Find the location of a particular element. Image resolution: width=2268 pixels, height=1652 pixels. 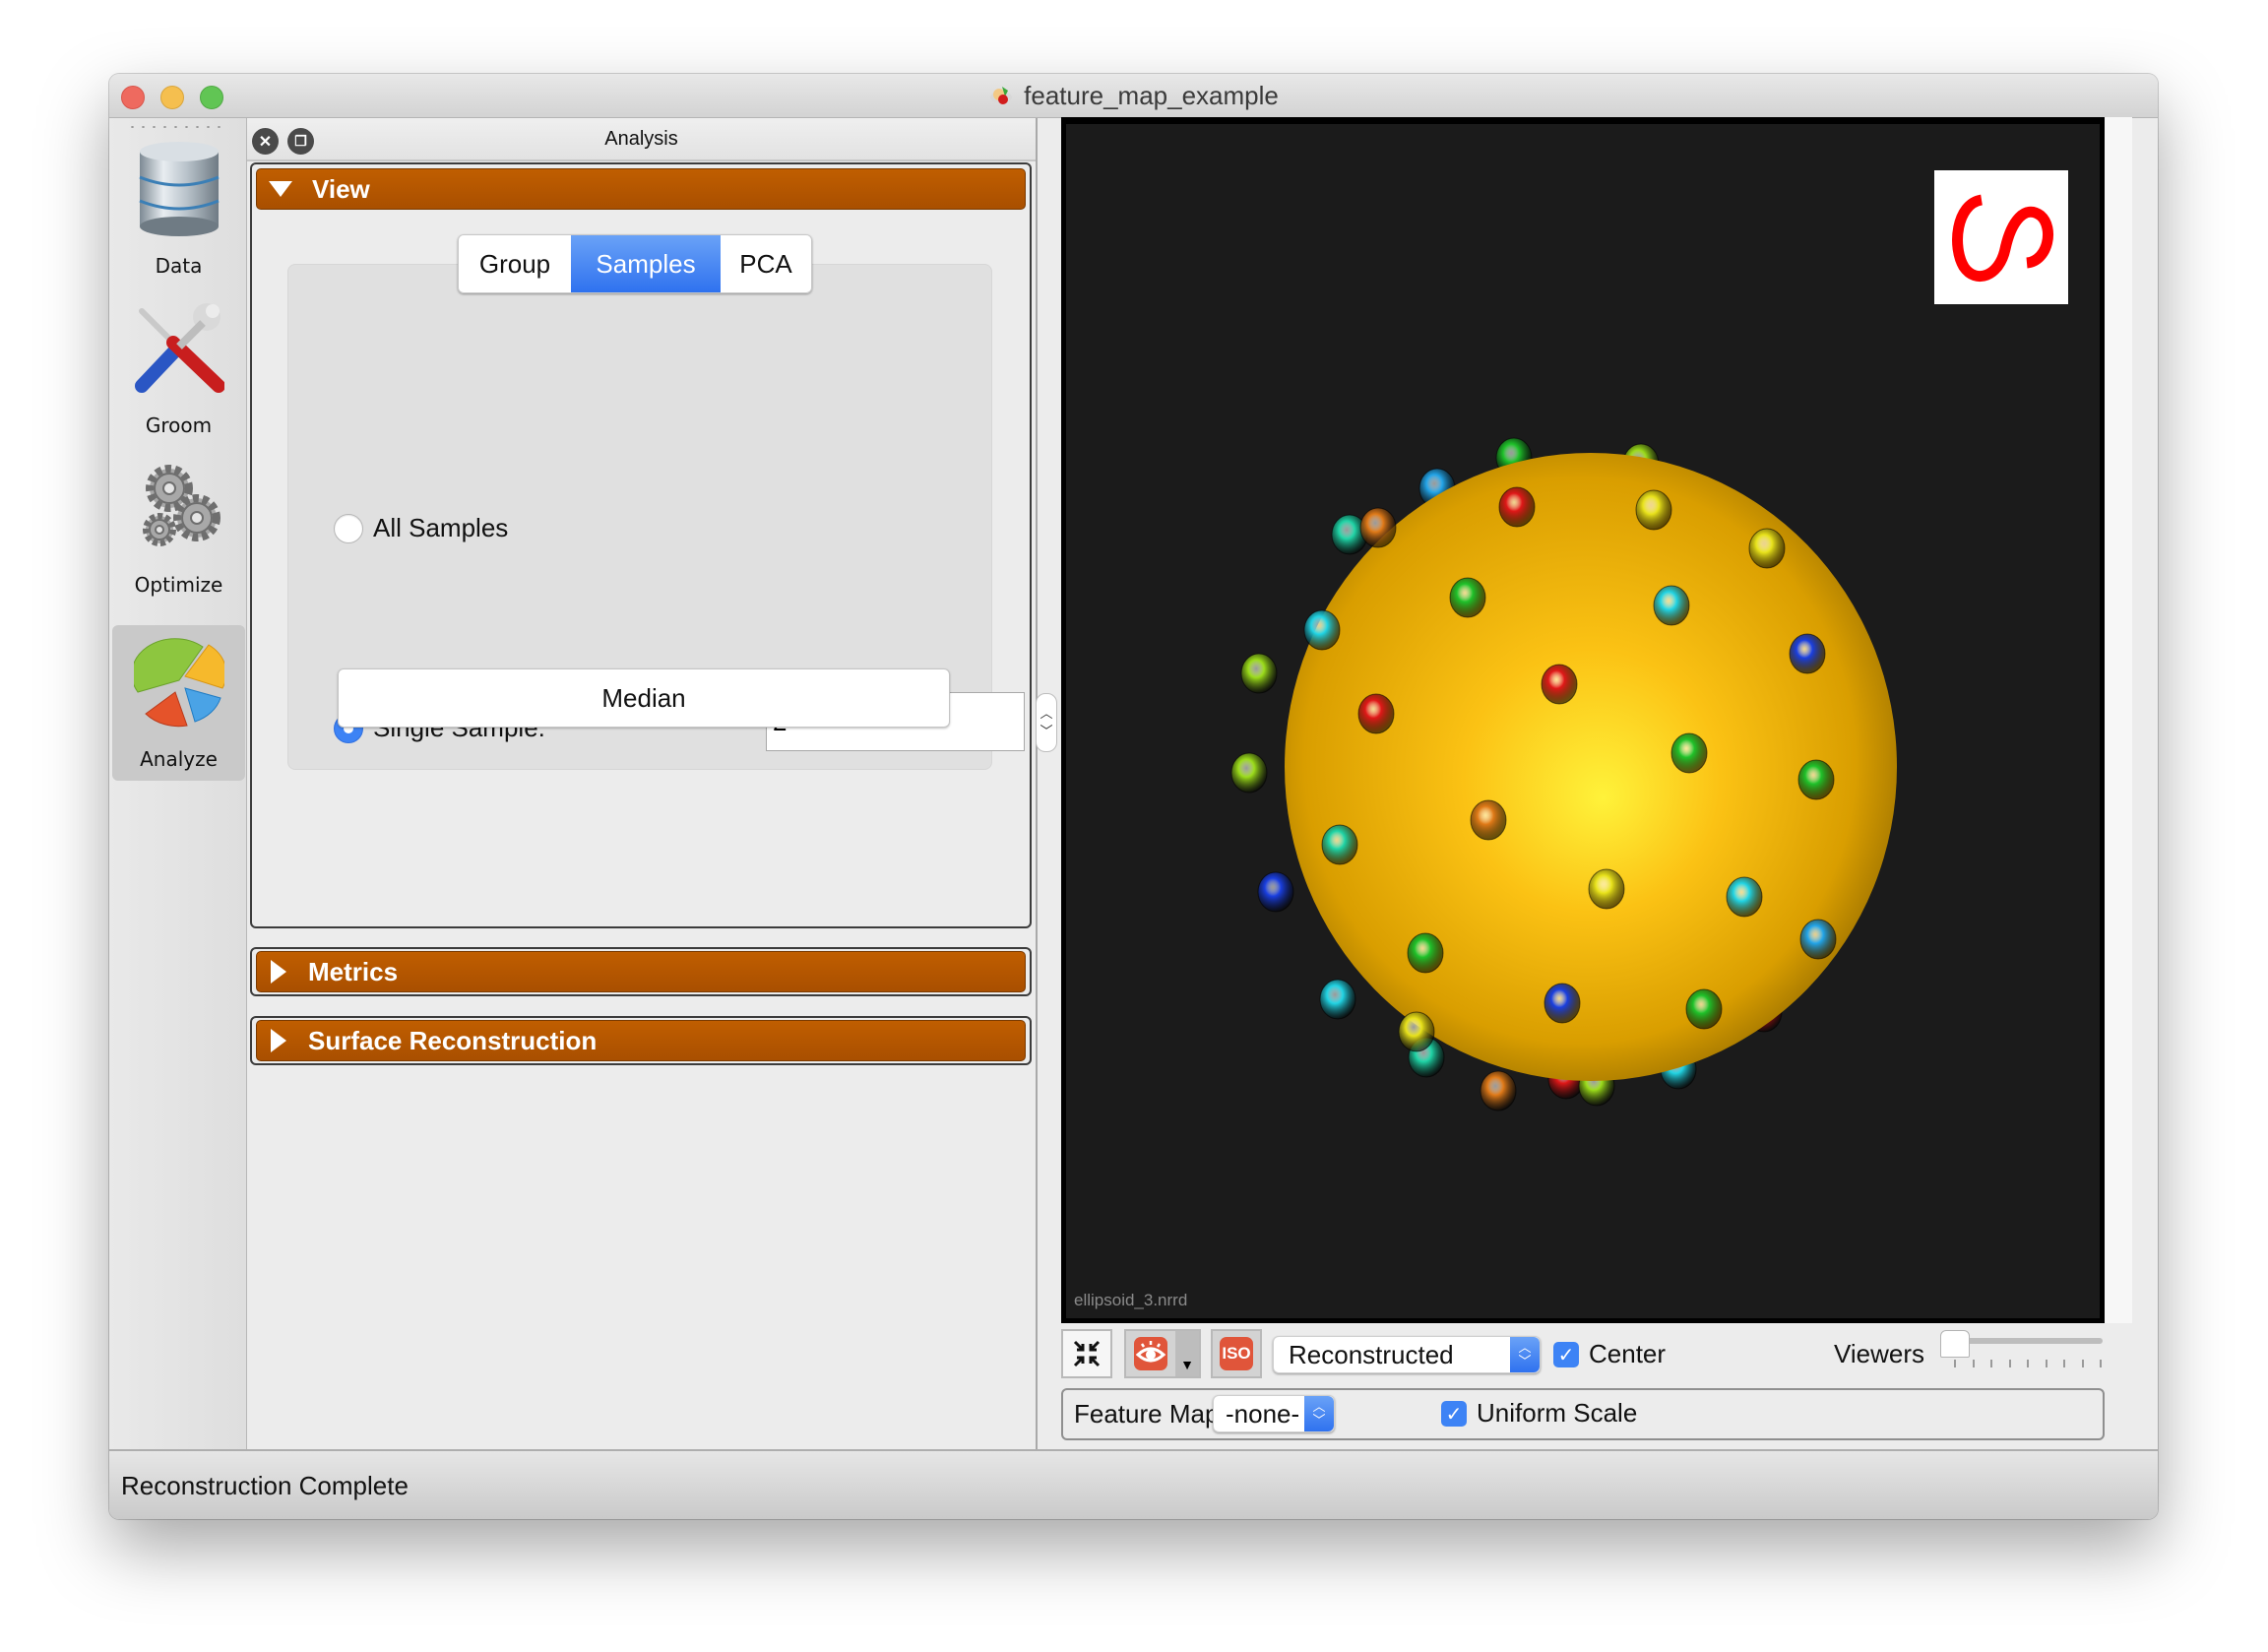

file-name-label: ellipsoid_3.nrrd is located at coordinates (1131, 1300).